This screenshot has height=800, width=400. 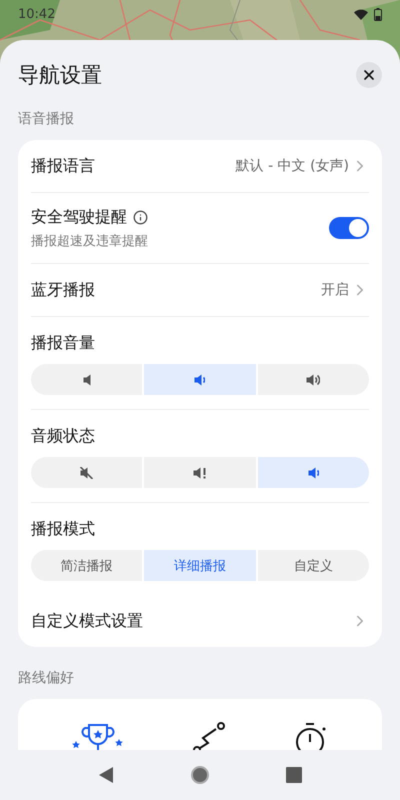 I want to click on speaker-alert-icon, so click(x=199, y=472).